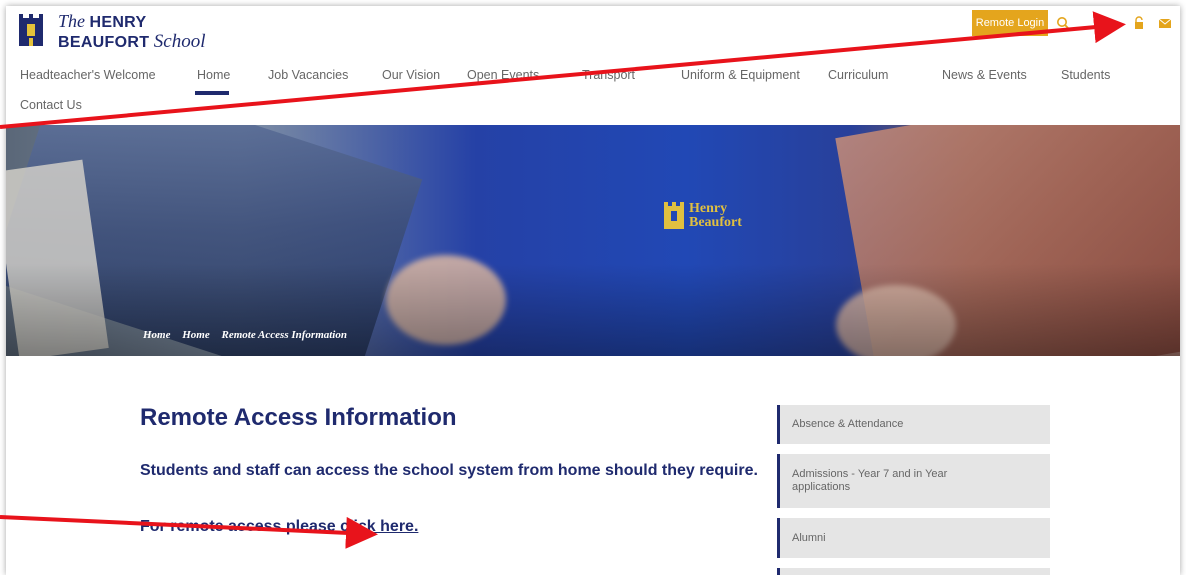 The image size is (1186, 575). I want to click on remote-access-text: For remote access please click here., so click(279, 527).